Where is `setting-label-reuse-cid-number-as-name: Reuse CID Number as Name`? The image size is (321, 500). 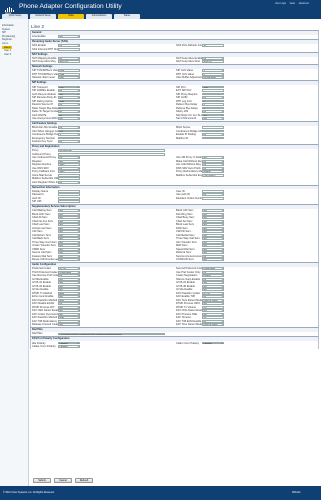
setting-label-reuse-cid-number-as-name: Reuse CID Number as Name is located at coordinates (45, 260).